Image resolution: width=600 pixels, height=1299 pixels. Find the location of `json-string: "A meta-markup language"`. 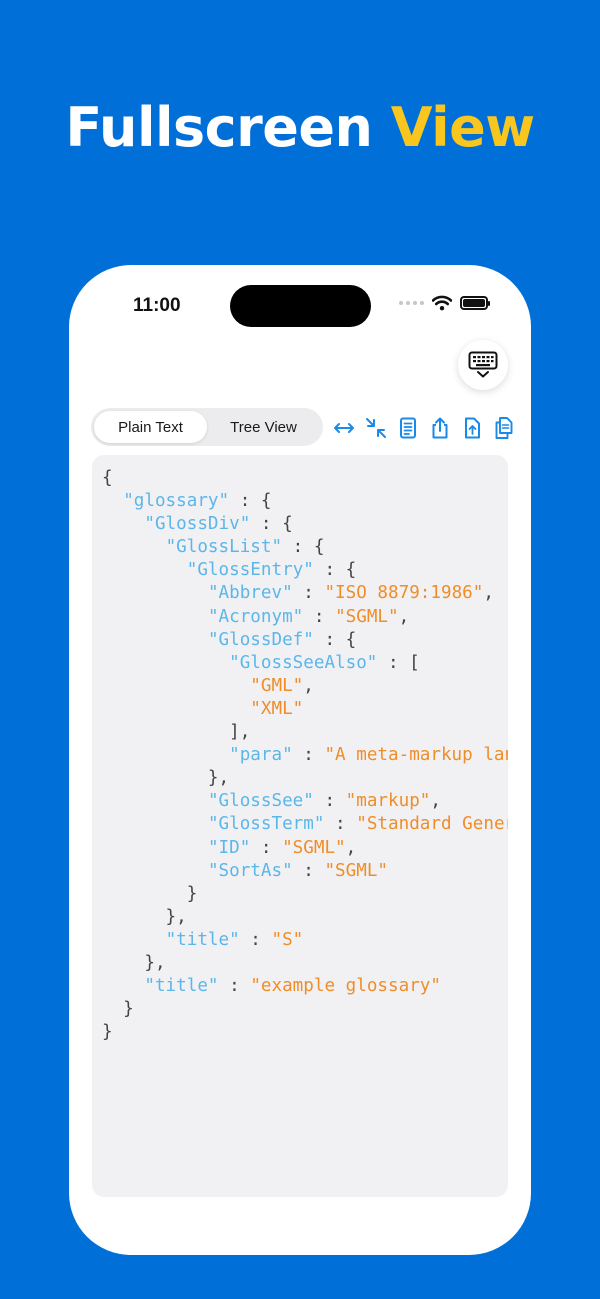

json-string: "A meta-markup language" is located at coordinates (416, 755).